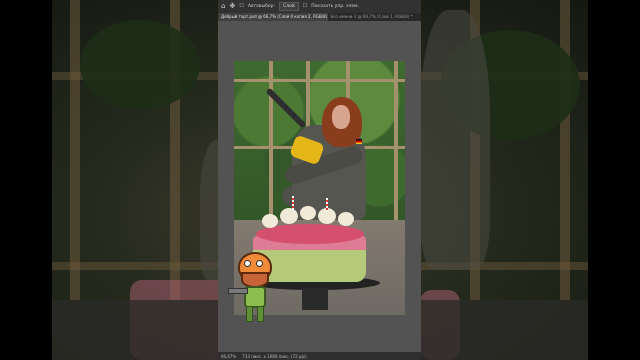  I want to click on flag-patch, so click(359, 141).